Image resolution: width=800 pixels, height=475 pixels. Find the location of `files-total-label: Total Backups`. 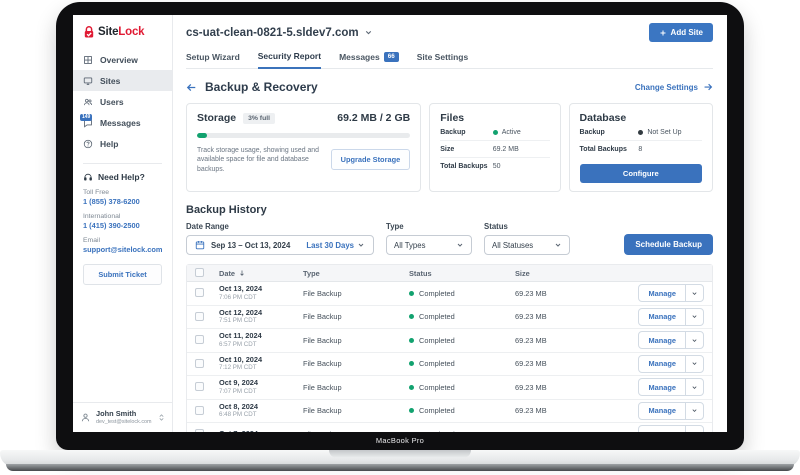

files-total-label: Total Backups is located at coordinates (464, 166).